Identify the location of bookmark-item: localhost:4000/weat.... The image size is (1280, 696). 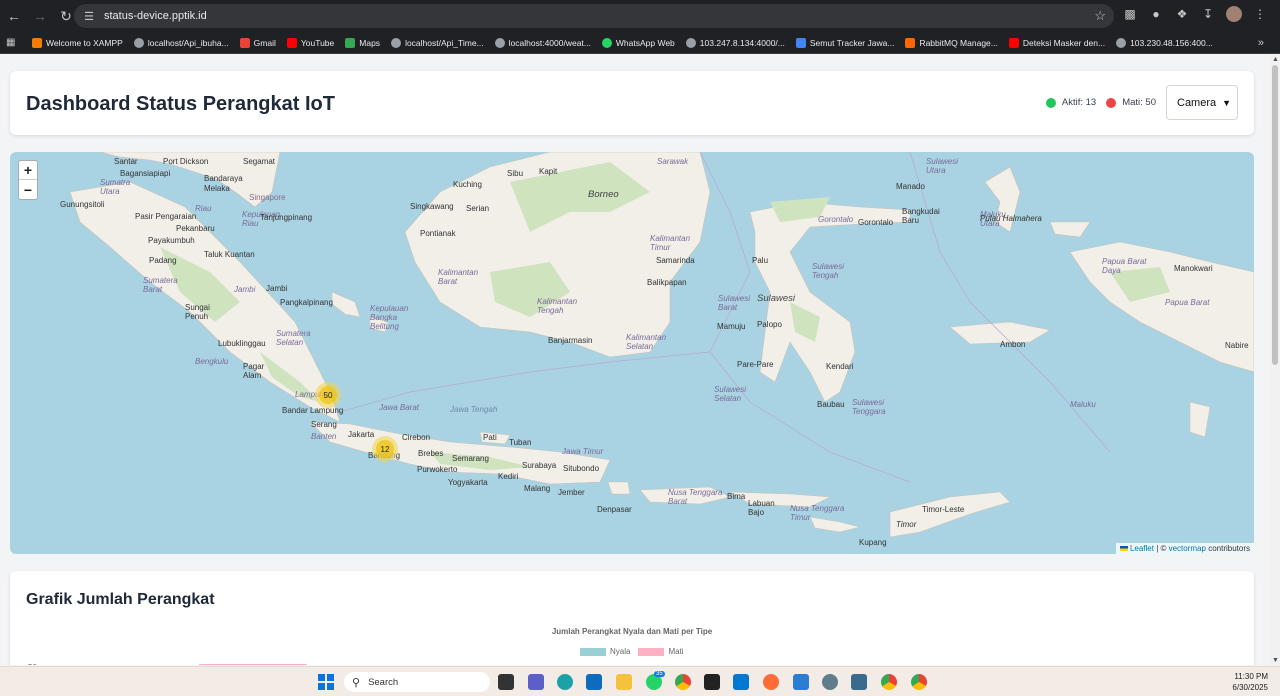
(542, 42).